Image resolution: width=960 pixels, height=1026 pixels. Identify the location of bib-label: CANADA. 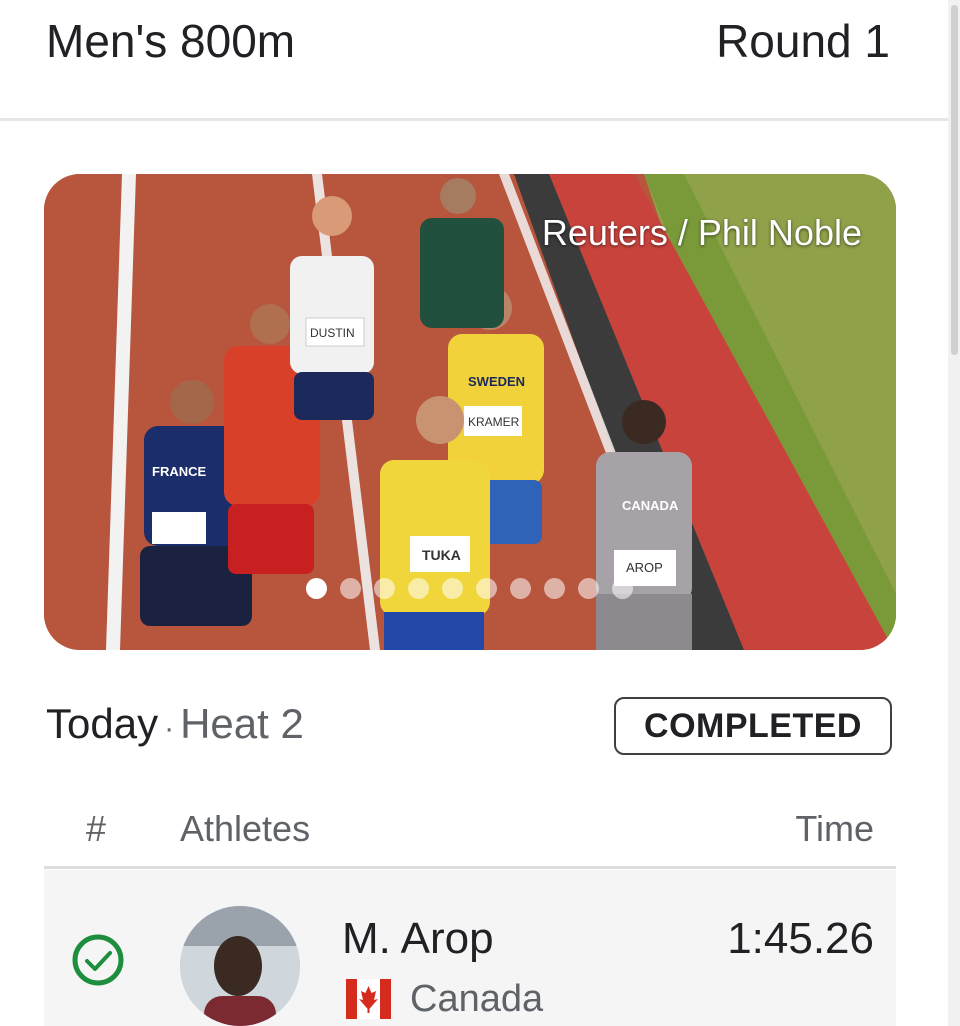
(650, 505).